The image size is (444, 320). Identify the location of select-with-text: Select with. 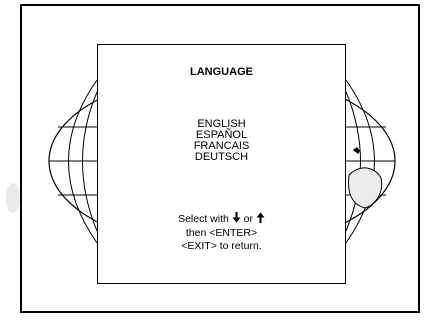
(205, 219).